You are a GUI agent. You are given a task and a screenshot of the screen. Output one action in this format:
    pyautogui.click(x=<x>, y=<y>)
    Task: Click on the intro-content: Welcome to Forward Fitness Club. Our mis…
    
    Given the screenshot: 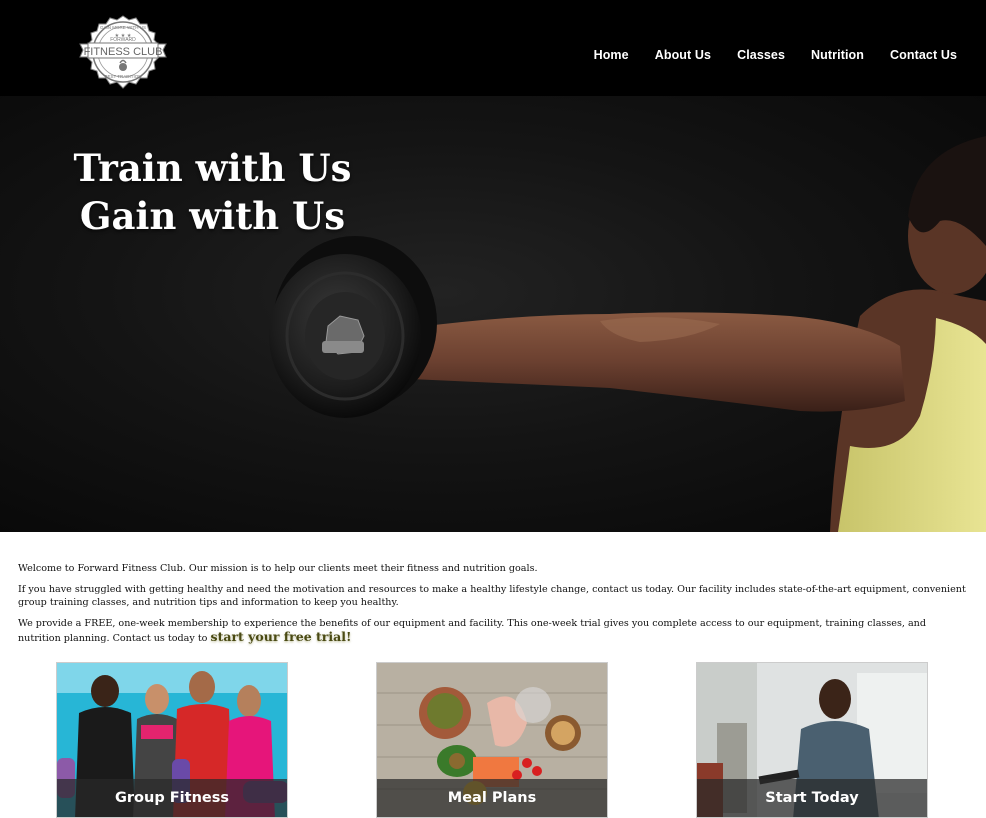 What is the action you would take?
    pyautogui.click(x=493, y=607)
    